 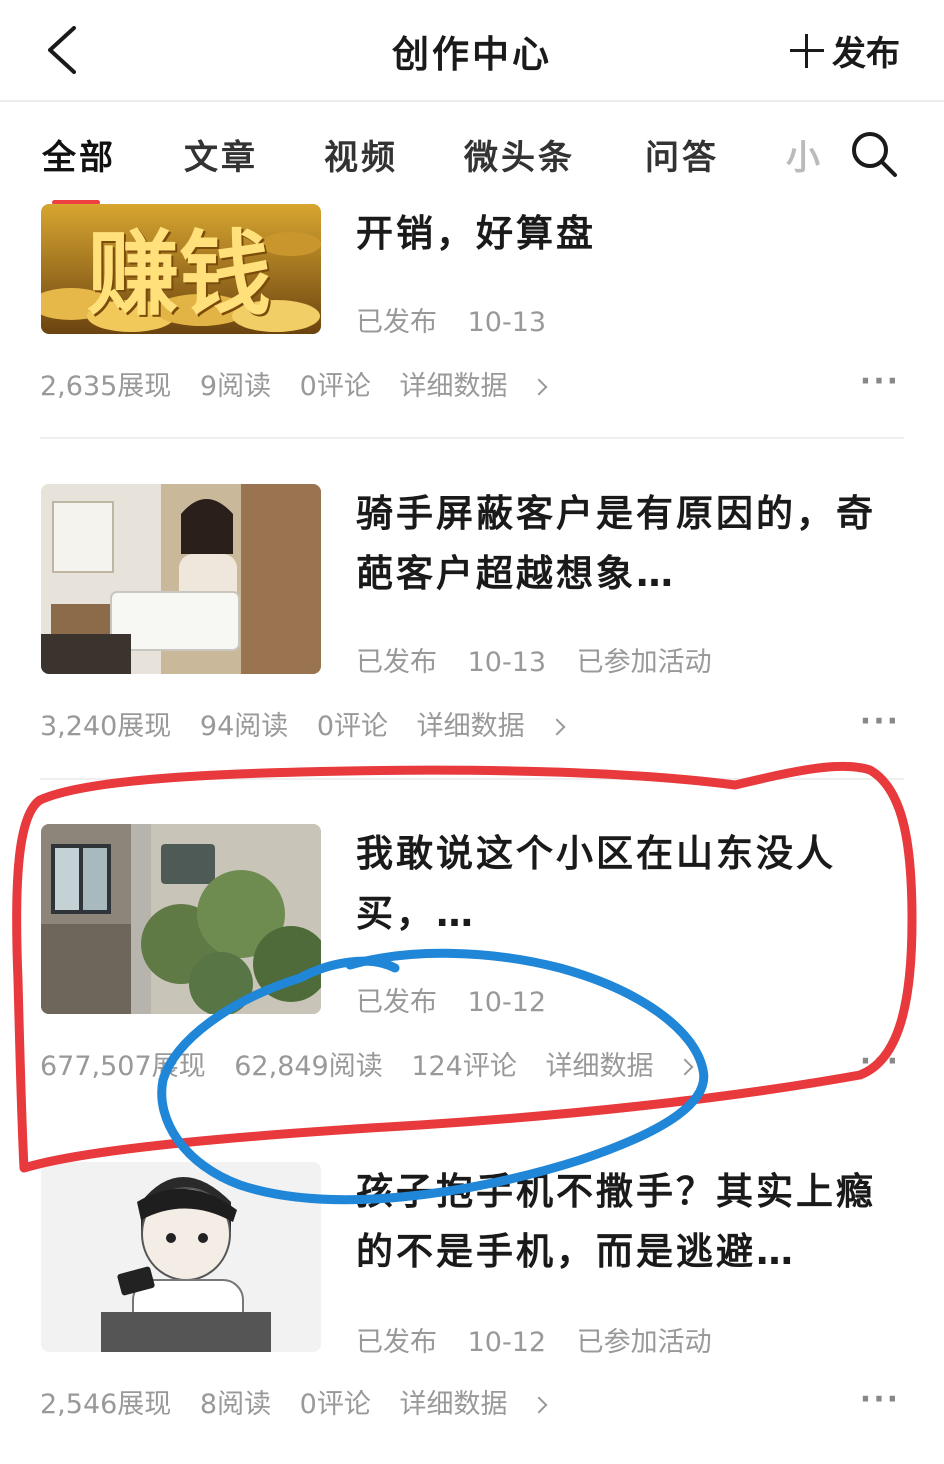 What do you see at coordinates (472, 50) in the screenshot?
I see `top-bar: 创作中心 发布` at bounding box center [472, 50].